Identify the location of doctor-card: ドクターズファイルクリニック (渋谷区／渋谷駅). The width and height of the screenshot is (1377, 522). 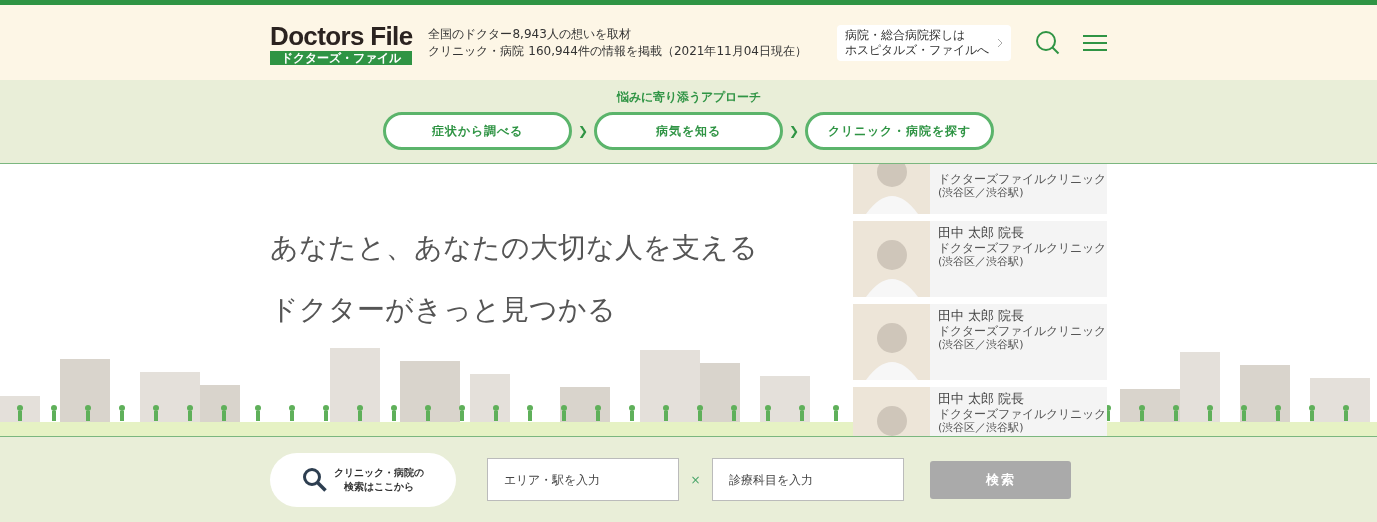
(980, 189).